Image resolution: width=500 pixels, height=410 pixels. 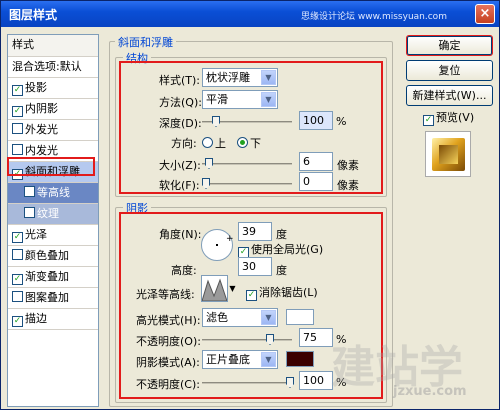 I want to click on shadow-mode-select: 正片叠底 ▼, so click(x=240, y=359).